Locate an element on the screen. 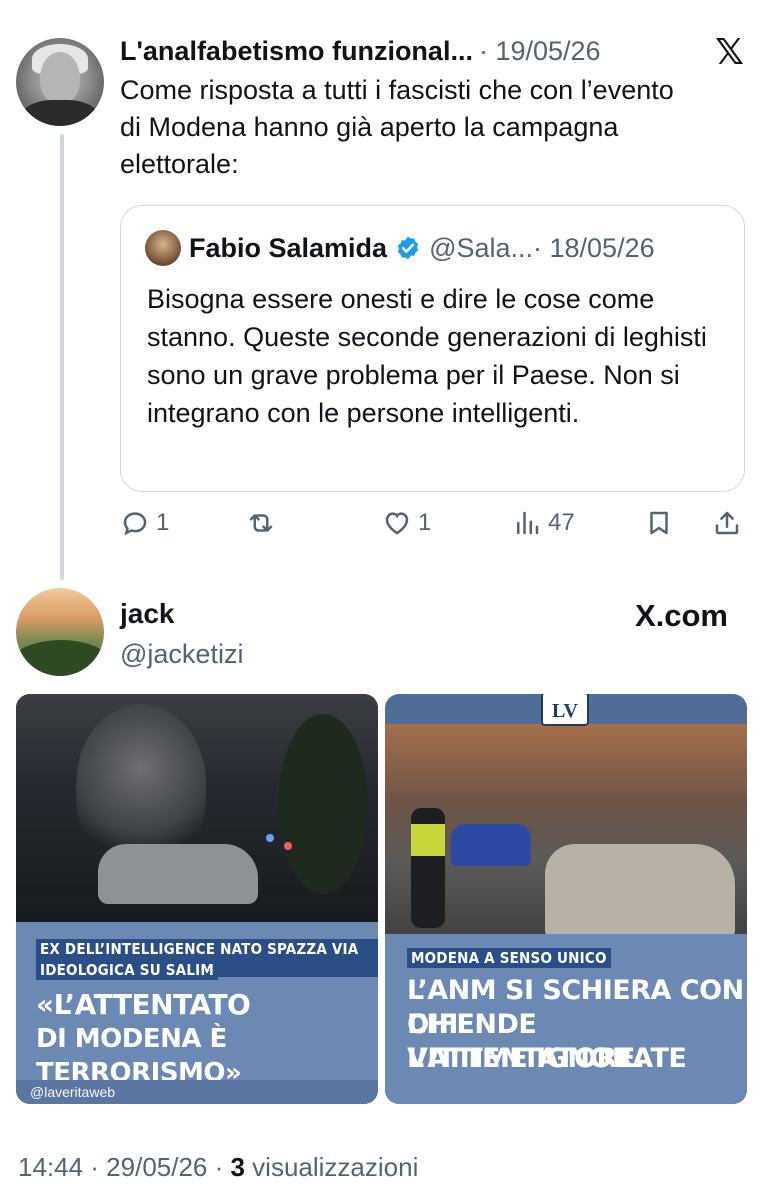  avatar is located at coordinates (60, 82).